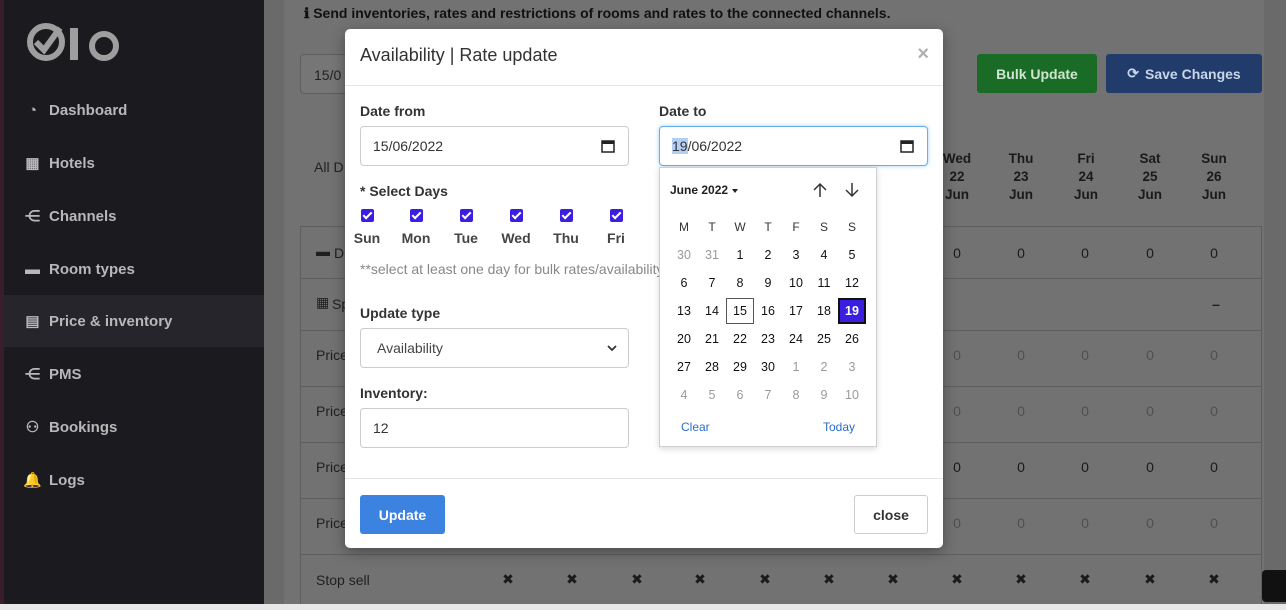  Describe the element at coordinates (712, 255) in the screenshot. I see `calendar-day: 31` at that location.